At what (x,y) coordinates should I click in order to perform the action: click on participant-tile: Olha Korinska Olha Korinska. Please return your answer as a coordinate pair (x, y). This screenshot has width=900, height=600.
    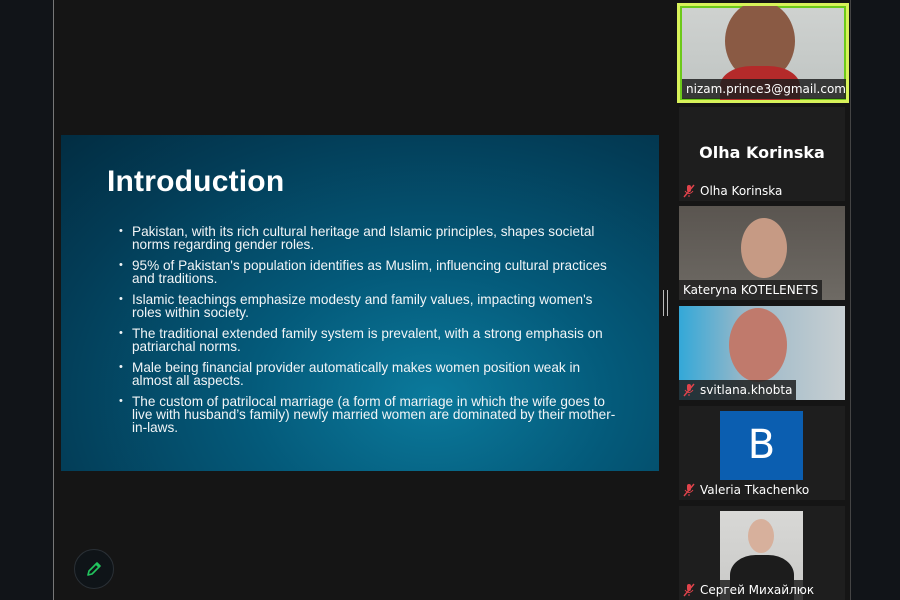
    Looking at the image, I should click on (762, 154).